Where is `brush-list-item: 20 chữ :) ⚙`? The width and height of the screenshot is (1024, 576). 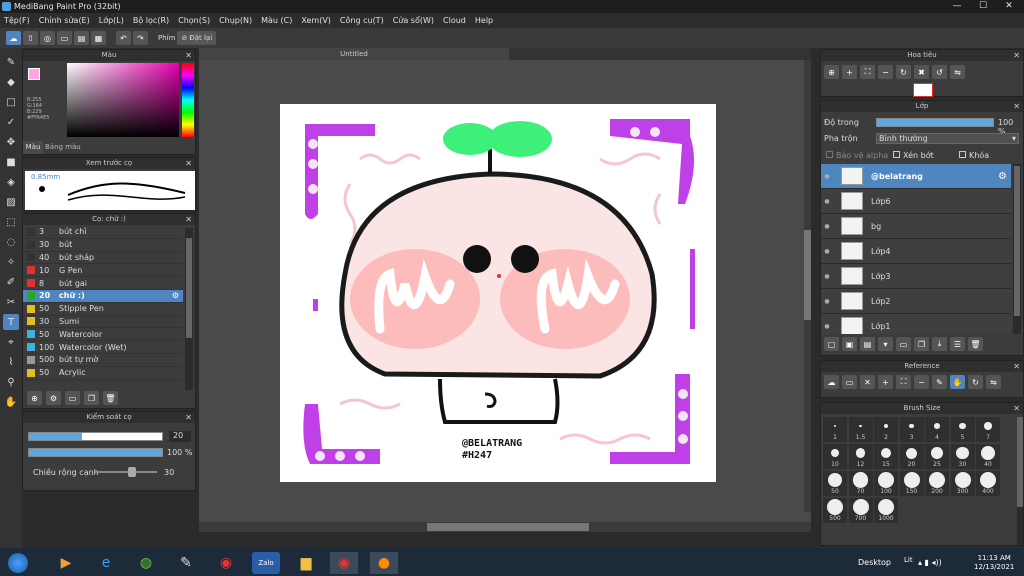 brush-list-item: 20 chữ :) ⚙ is located at coordinates (103, 296).